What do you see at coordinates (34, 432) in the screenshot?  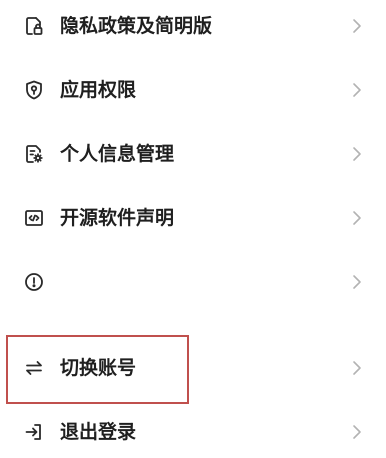 I see `logout-icon` at bounding box center [34, 432].